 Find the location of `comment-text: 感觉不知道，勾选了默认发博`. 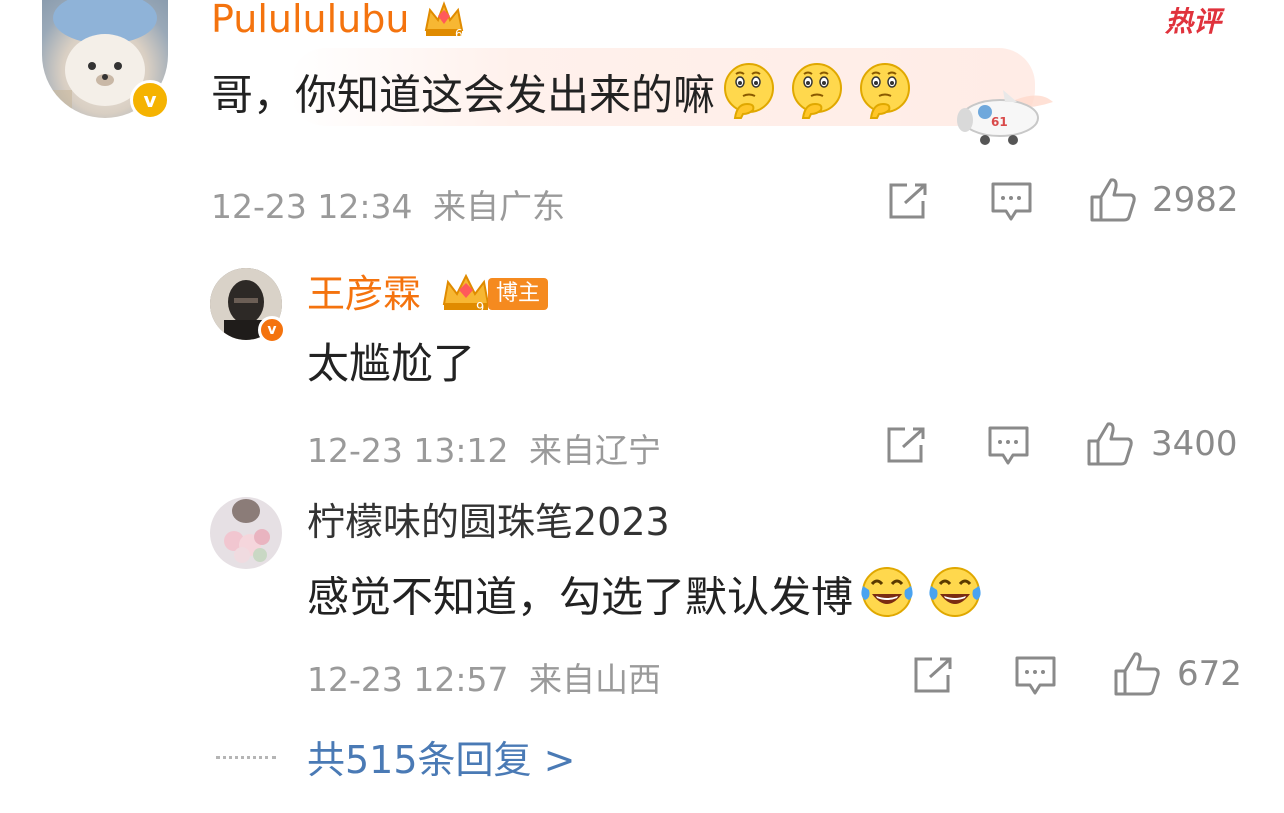

comment-text: 感觉不知道，勾选了默认发博 is located at coordinates (646, 600).